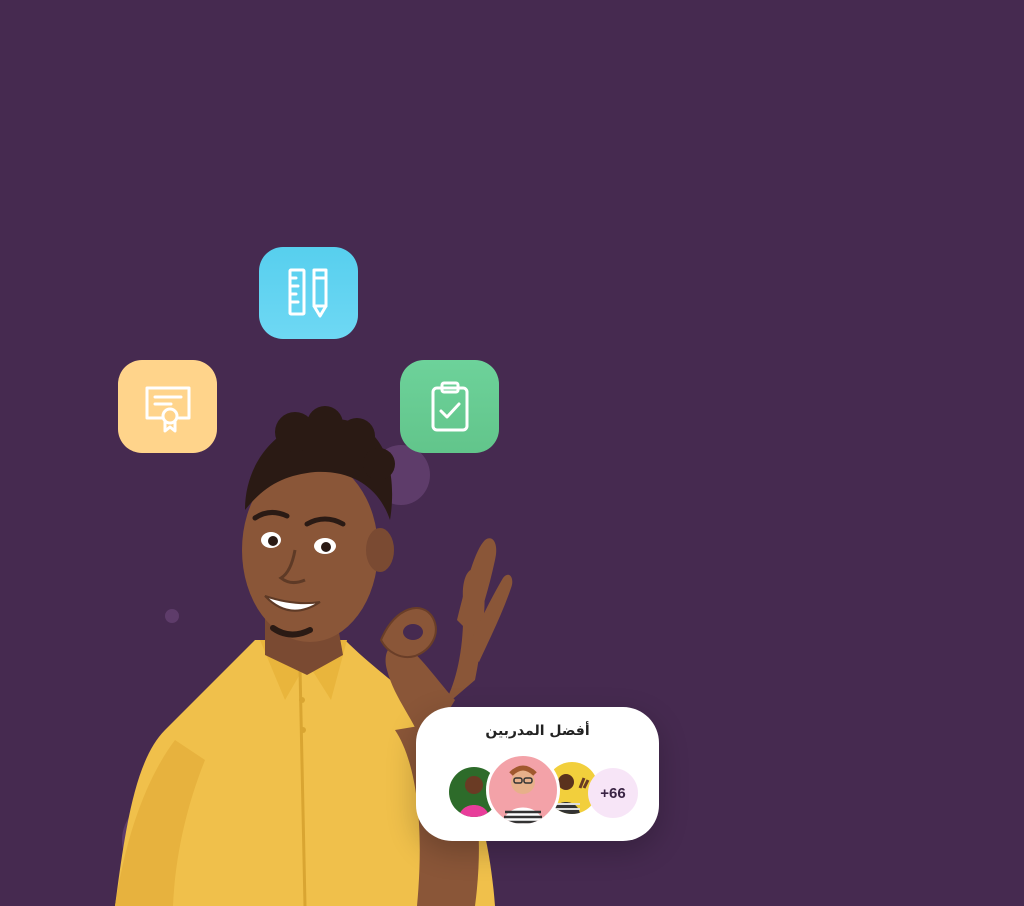 This screenshot has width=1024, height=906. What do you see at coordinates (613, 793) in the screenshot?
I see `more-trainers-count: +66` at bounding box center [613, 793].